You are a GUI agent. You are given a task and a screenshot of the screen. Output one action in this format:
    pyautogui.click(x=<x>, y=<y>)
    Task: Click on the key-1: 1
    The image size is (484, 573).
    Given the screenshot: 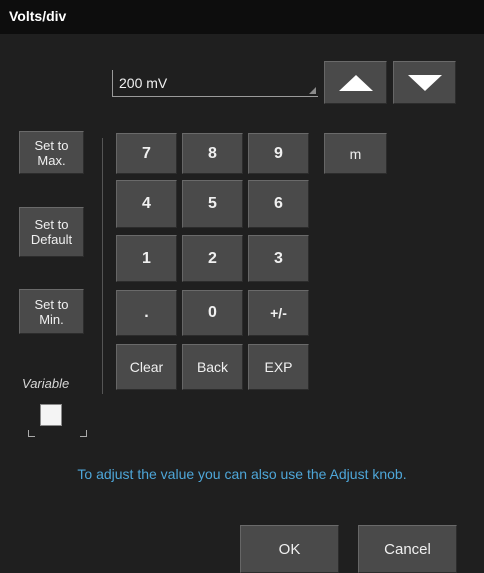 What is the action you would take?
    pyautogui.click(x=146, y=258)
    